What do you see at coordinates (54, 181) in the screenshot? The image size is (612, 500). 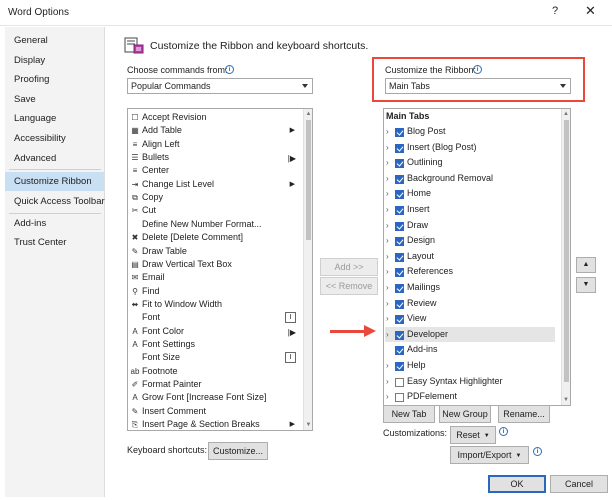 I see `sidebar-item-customize-ribbon: Customize Ribbon` at bounding box center [54, 181].